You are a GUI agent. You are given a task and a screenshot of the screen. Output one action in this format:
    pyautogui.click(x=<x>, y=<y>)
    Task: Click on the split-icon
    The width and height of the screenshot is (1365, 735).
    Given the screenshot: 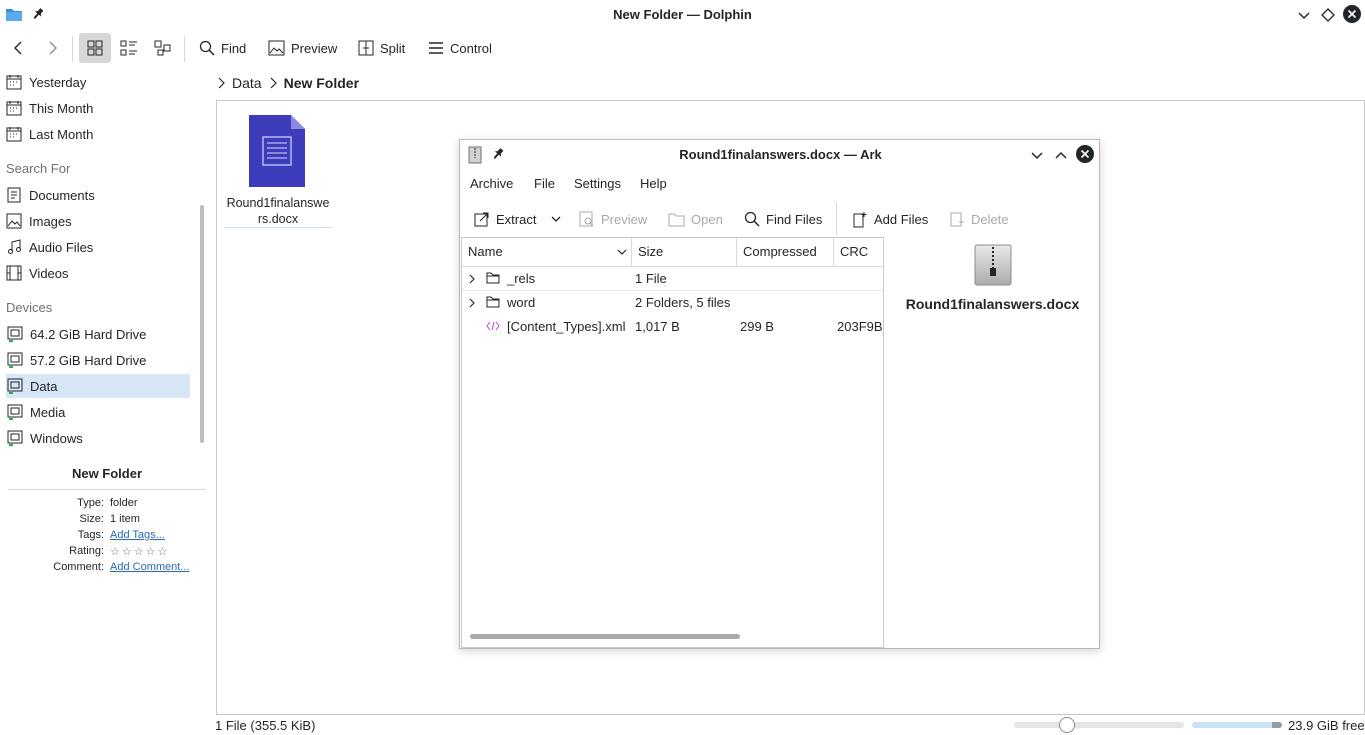 What is the action you would take?
    pyautogui.click(x=366, y=48)
    